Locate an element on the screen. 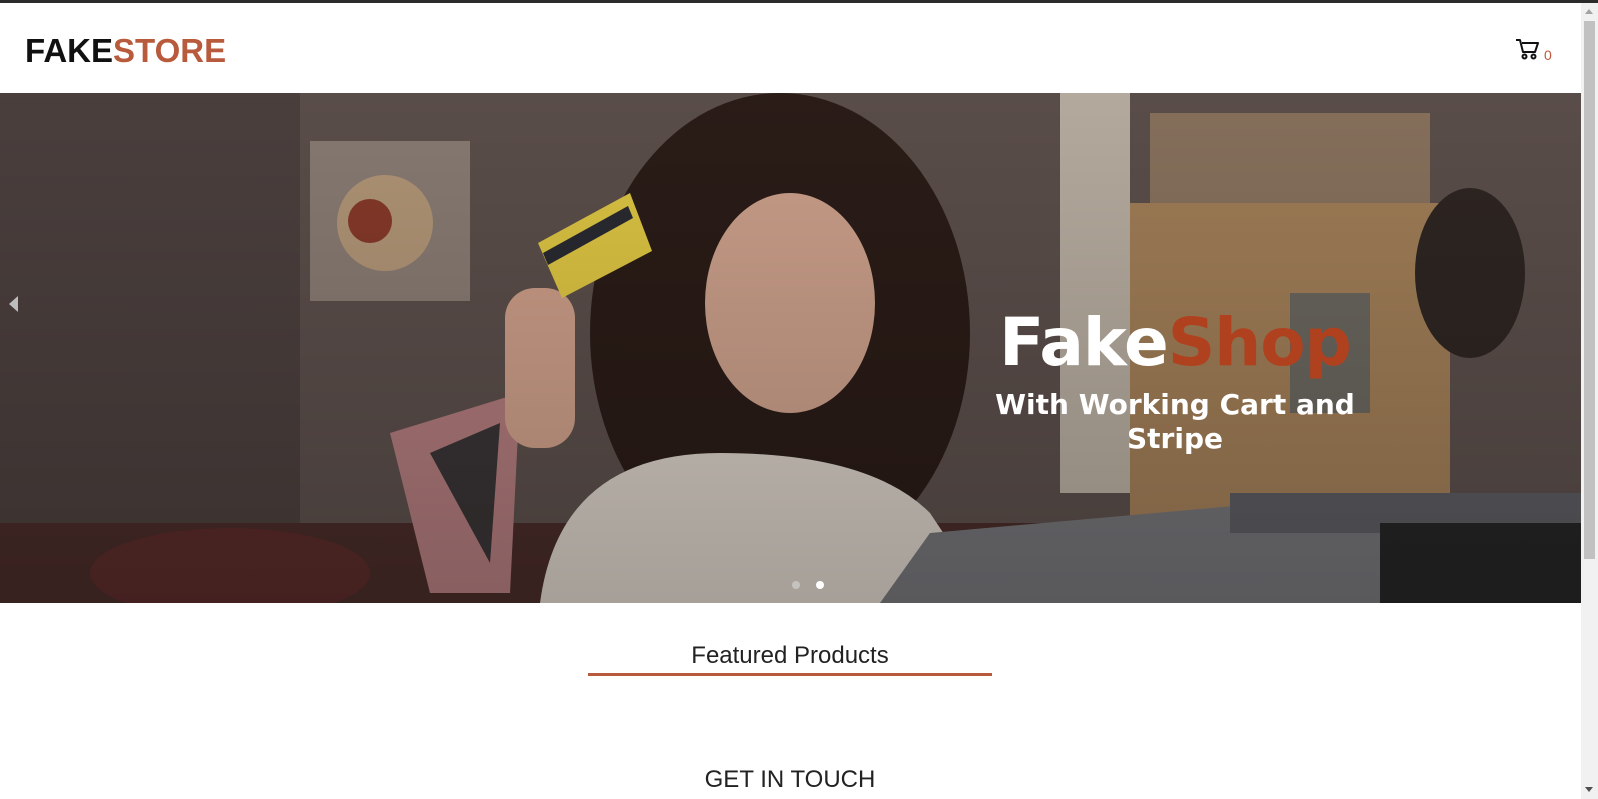  get-in-touch-heading: GET IN TOUCH is located at coordinates (790, 779).